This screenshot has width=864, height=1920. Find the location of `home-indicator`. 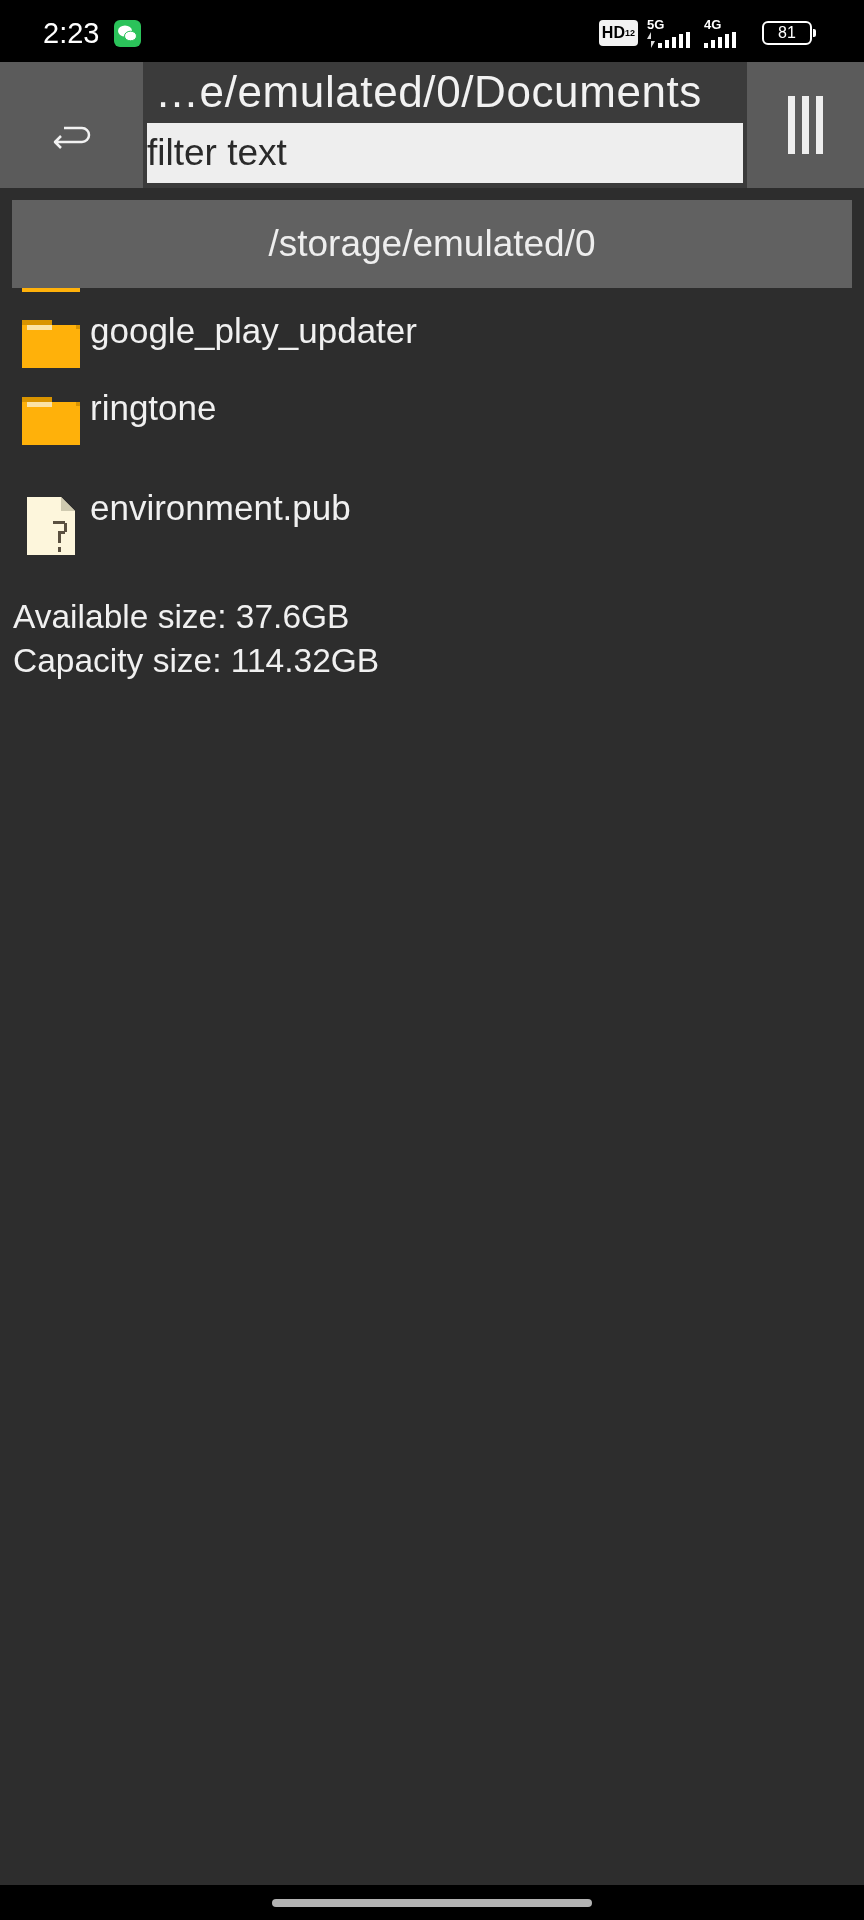

home-indicator is located at coordinates (432, 1902).